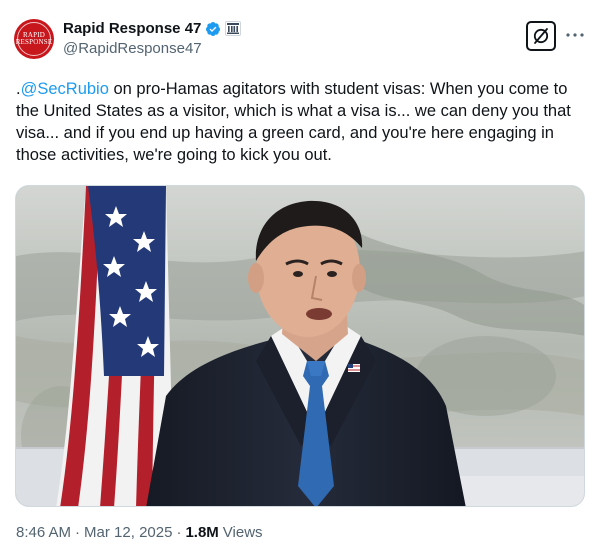 The width and height of the screenshot is (600, 556). What do you see at coordinates (65, 89) in the screenshot?
I see `mention-link: @SecRubio` at bounding box center [65, 89].